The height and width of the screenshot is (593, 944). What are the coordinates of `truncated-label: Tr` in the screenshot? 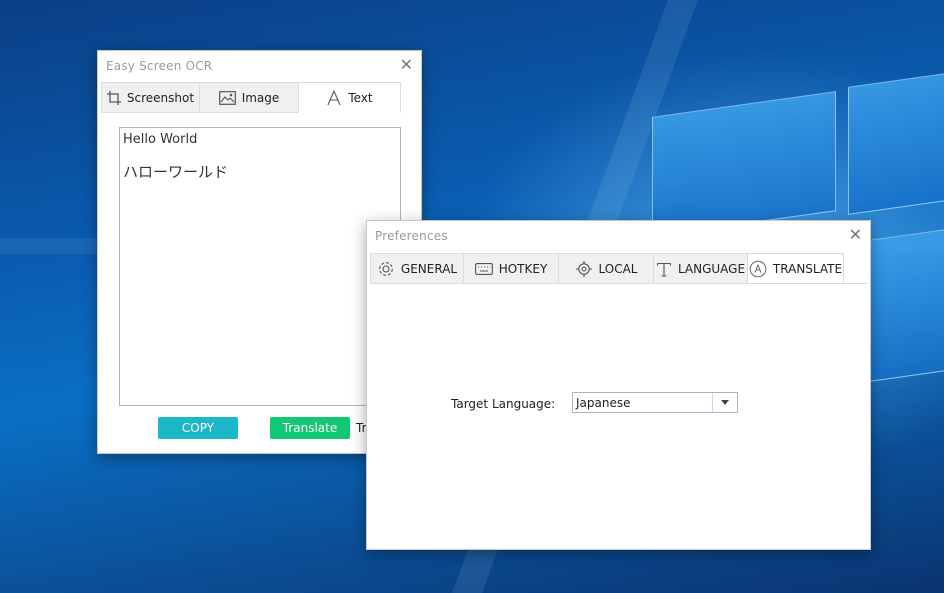 It's located at (361, 428).